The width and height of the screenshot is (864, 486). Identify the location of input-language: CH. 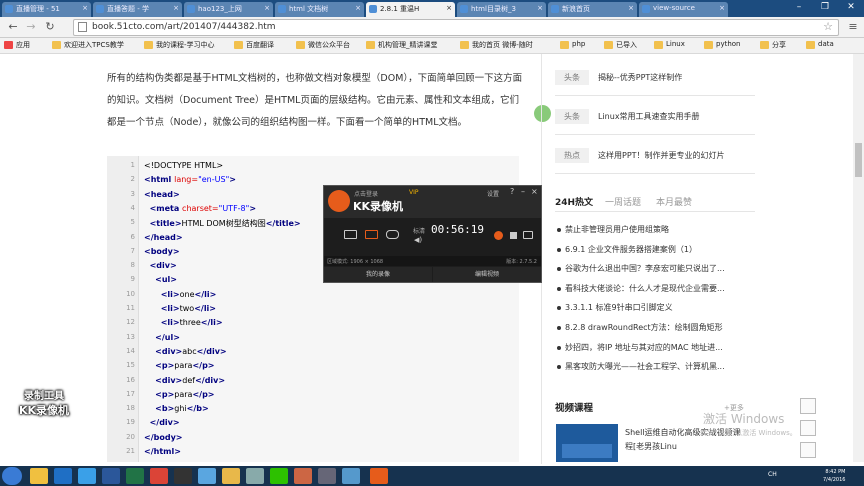
(772, 474).